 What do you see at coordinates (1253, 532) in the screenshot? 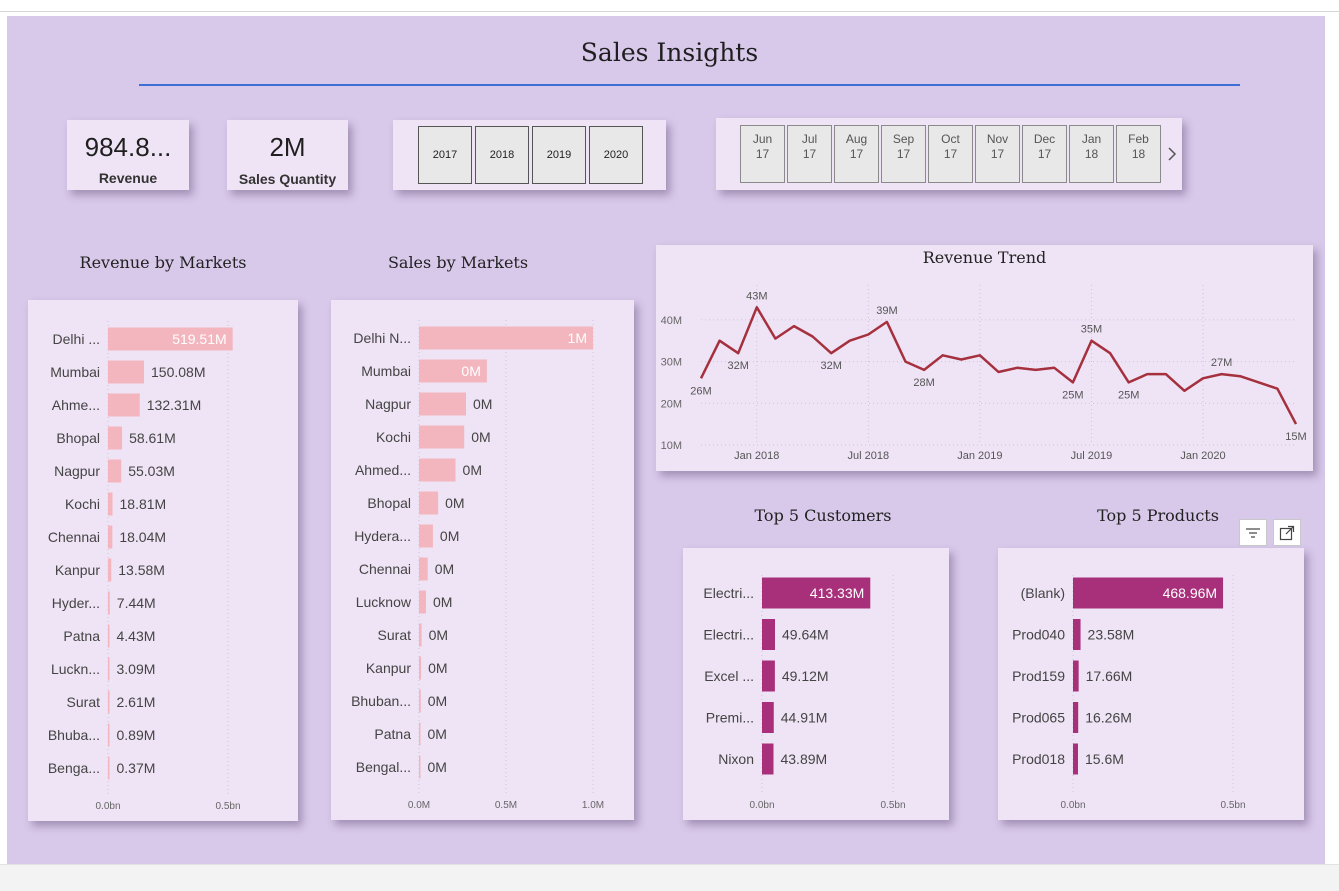
I see `filter-icon` at bounding box center [1253, 532].